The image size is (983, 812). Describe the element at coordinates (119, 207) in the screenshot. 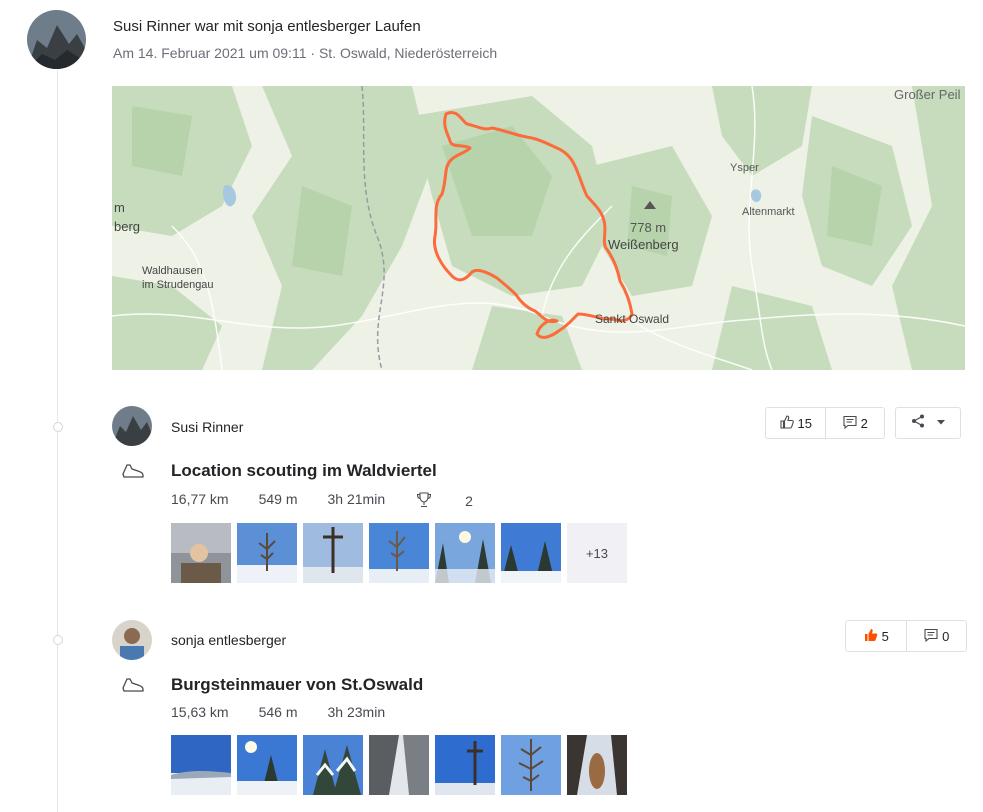

I see `map-label-edge-m: m` at that location.